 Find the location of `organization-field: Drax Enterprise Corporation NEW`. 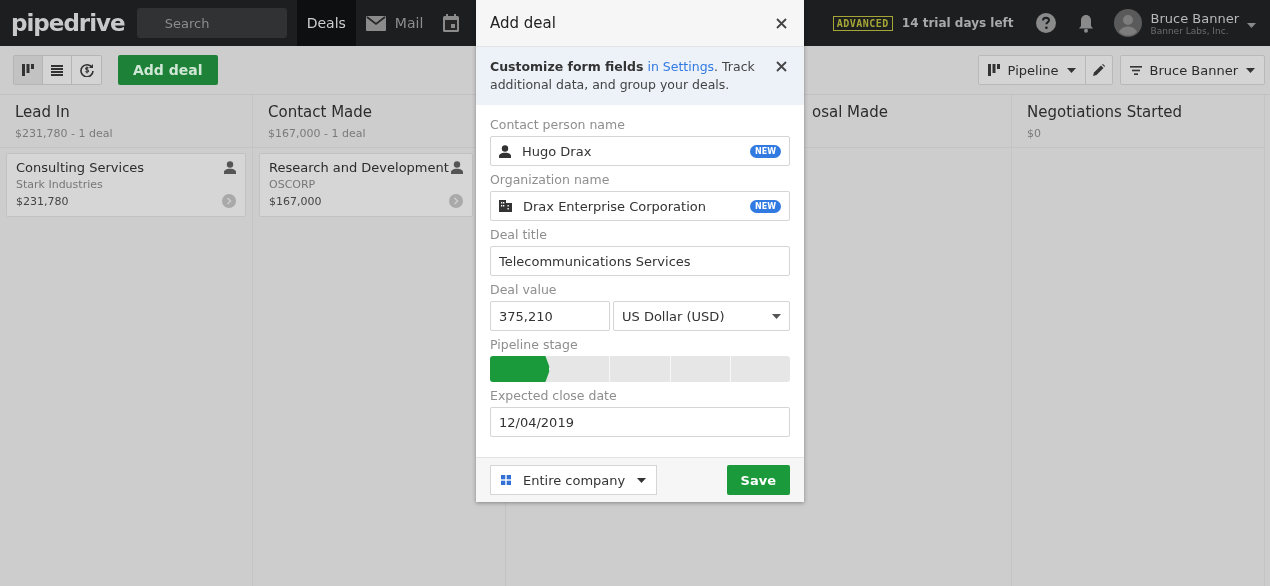

organization-field: Drax Enterprise Corporation NEW is located at coordinates (640, 206).